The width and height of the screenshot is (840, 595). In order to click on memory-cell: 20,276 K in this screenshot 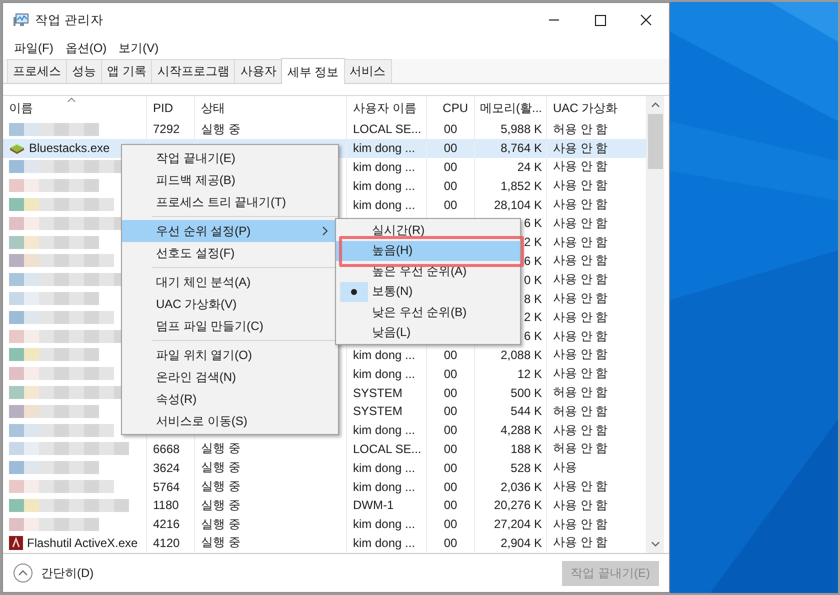, I will do `click(518, 505)`.